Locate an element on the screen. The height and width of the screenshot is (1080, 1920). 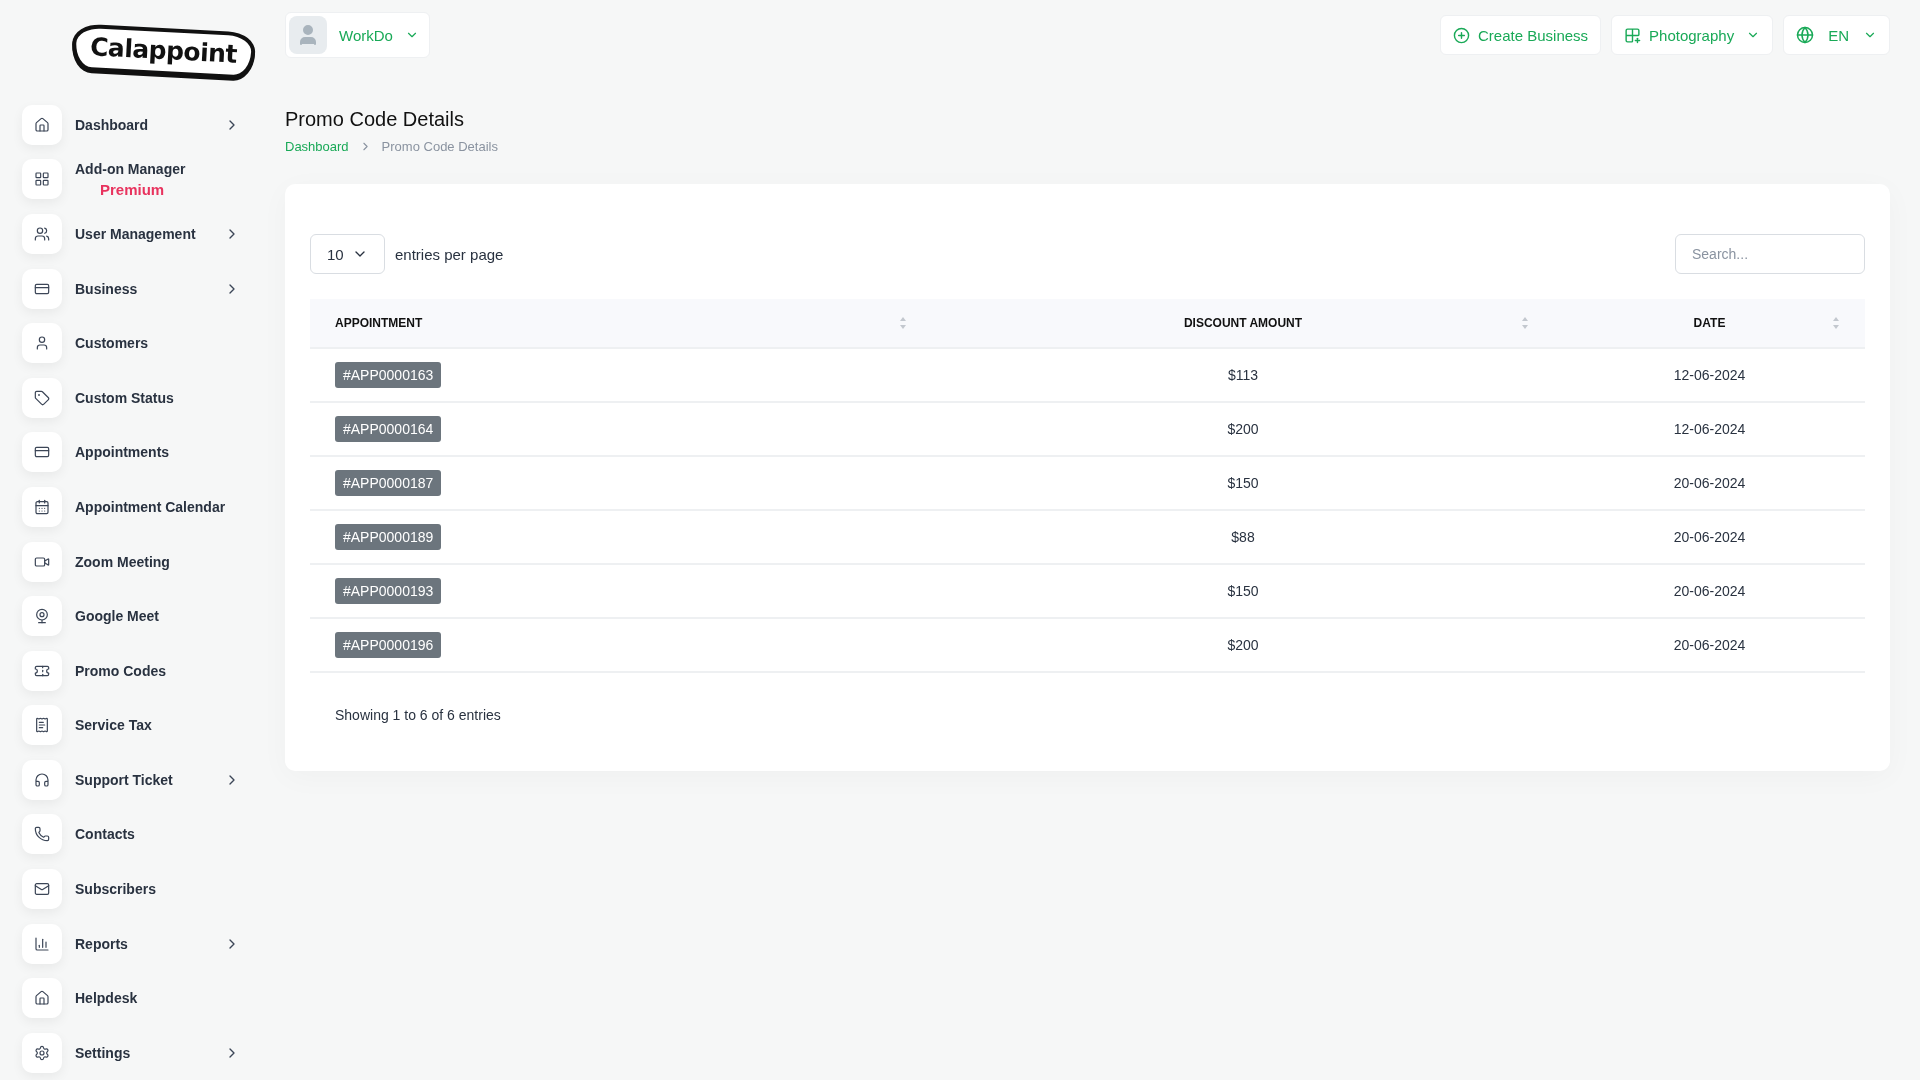
table-cell: $88 is located at coordinates (1243, 537).